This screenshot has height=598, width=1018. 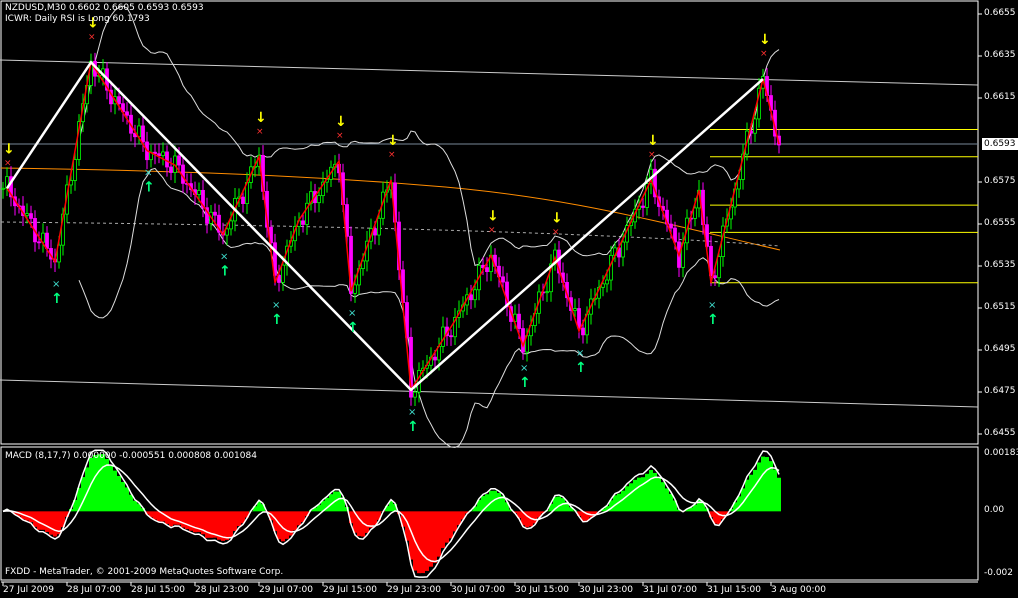 What do you see at coordinates (414, 590) in the screenshot?
I see `time-tick-label: 29 Jul 23:00` at bounding box center [414, 590].